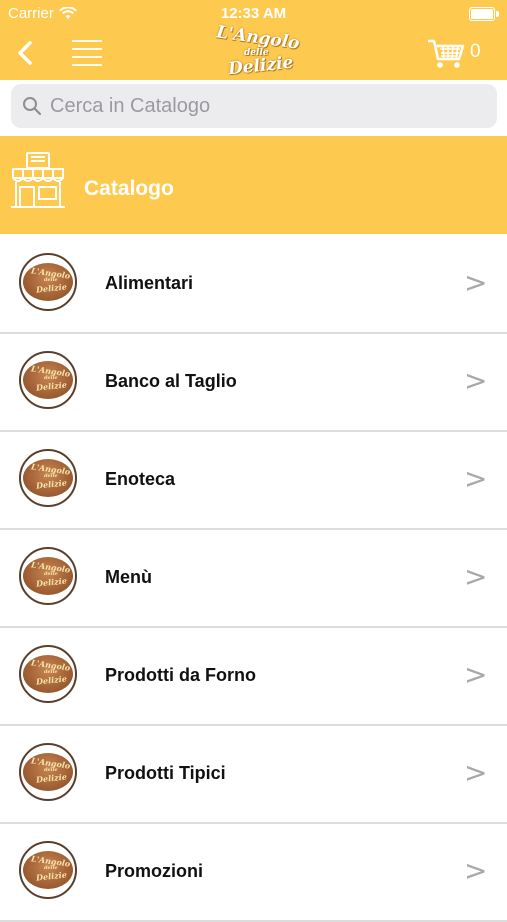 Image resolution: width=507 pixels, height=922 pixels. Describe the element at coordinates (165, 773) in the screenshot. I see `category-label: Prodotti Tipici` at that location.